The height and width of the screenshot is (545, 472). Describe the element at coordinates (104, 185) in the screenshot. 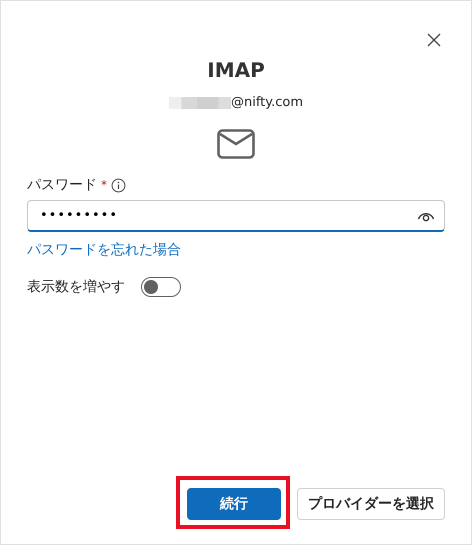

I see `required-mark: *` at that location.